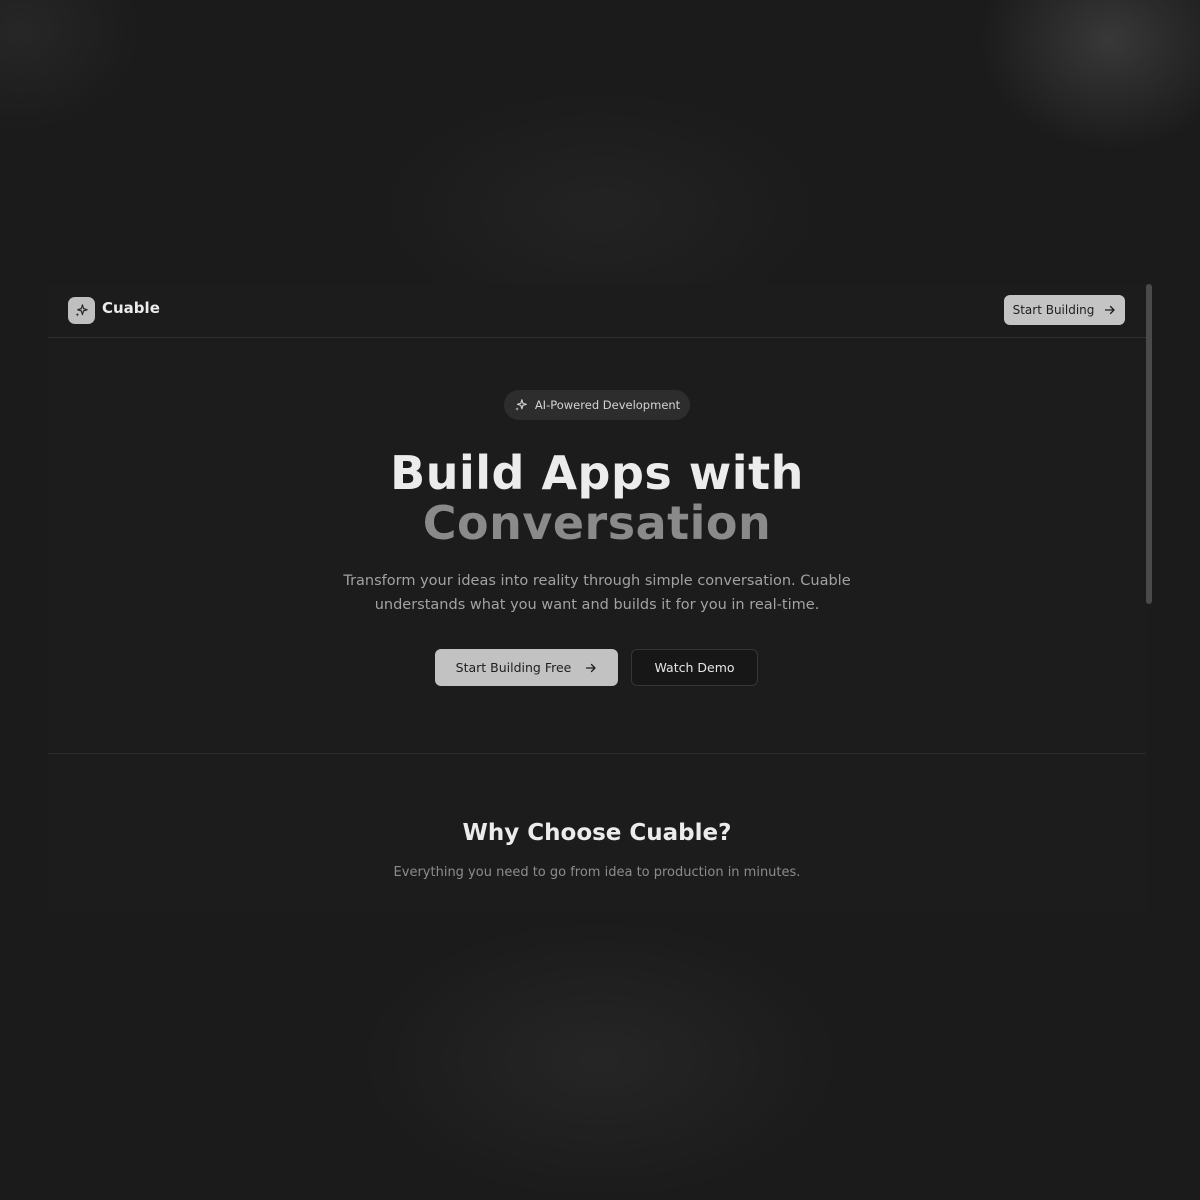 The height and width of the screenshot is (1200, 1200). I want to click on start-building-button: Start Building, so click(1064, 310).